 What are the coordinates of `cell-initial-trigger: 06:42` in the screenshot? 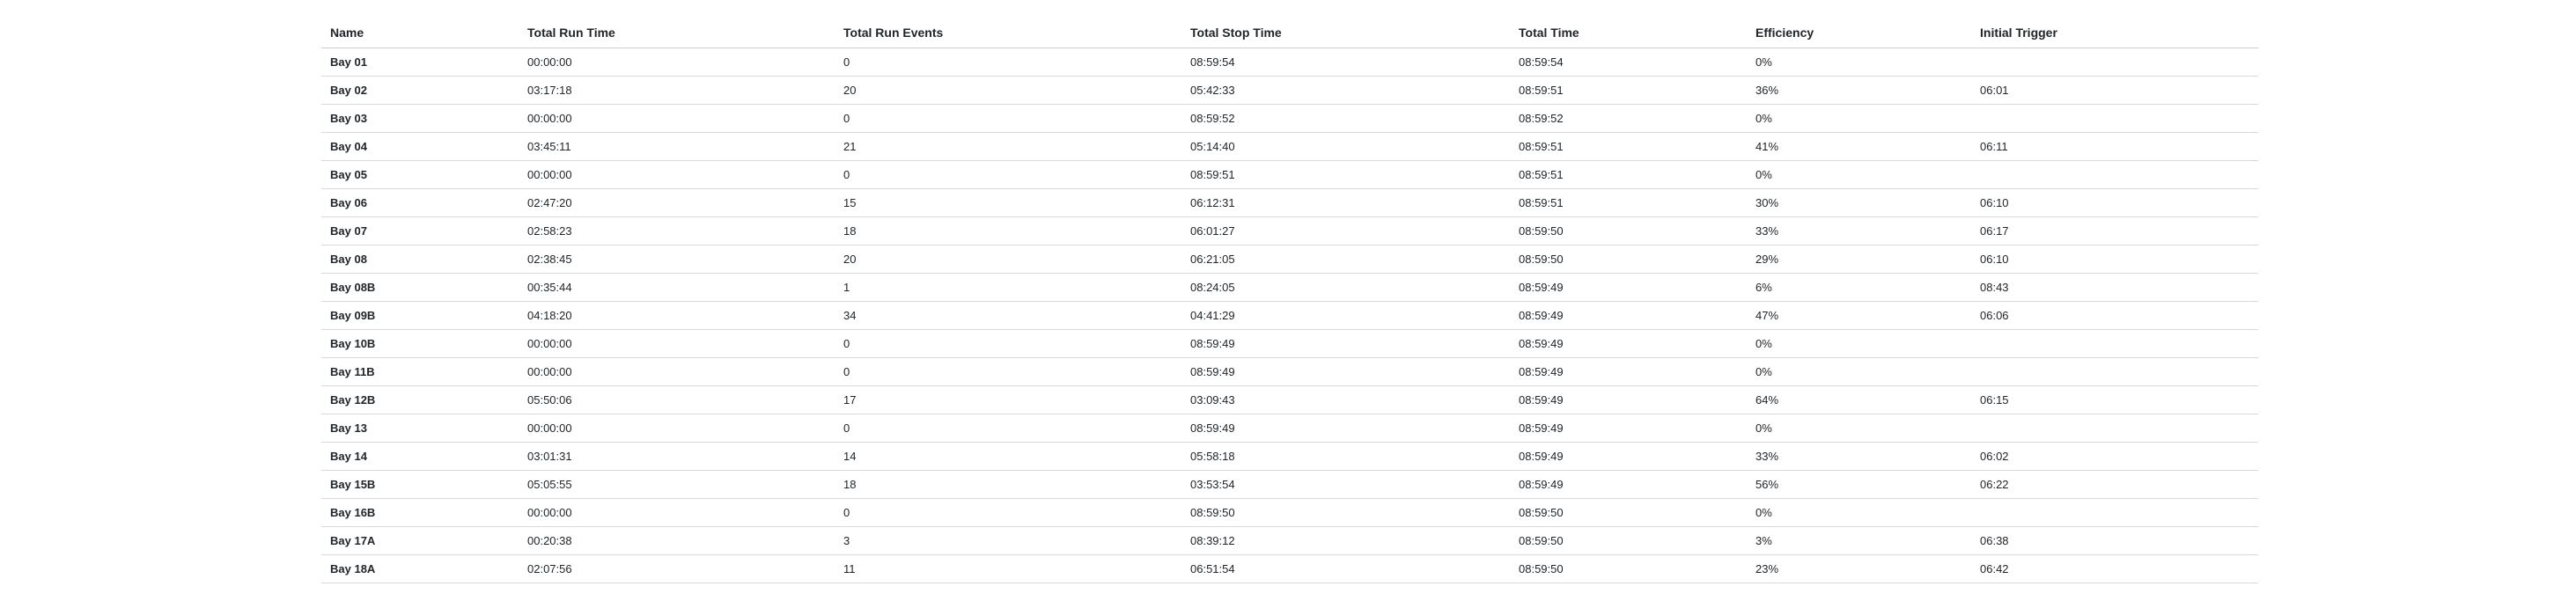 It's located at (2114, 569).